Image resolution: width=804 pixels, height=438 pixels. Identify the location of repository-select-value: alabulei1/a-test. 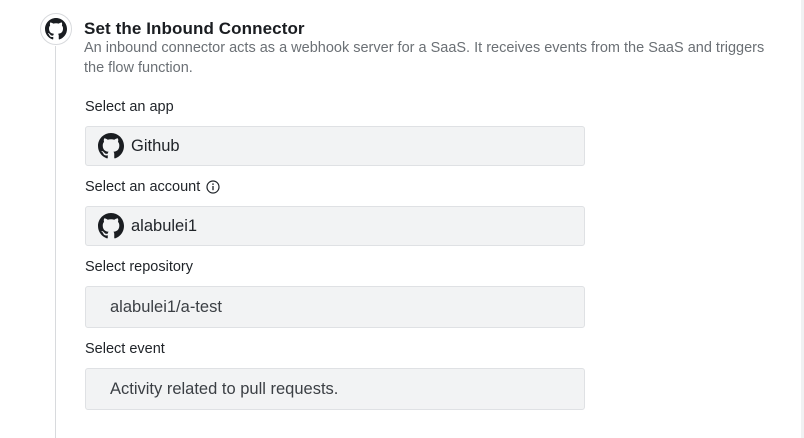
(166, 306).